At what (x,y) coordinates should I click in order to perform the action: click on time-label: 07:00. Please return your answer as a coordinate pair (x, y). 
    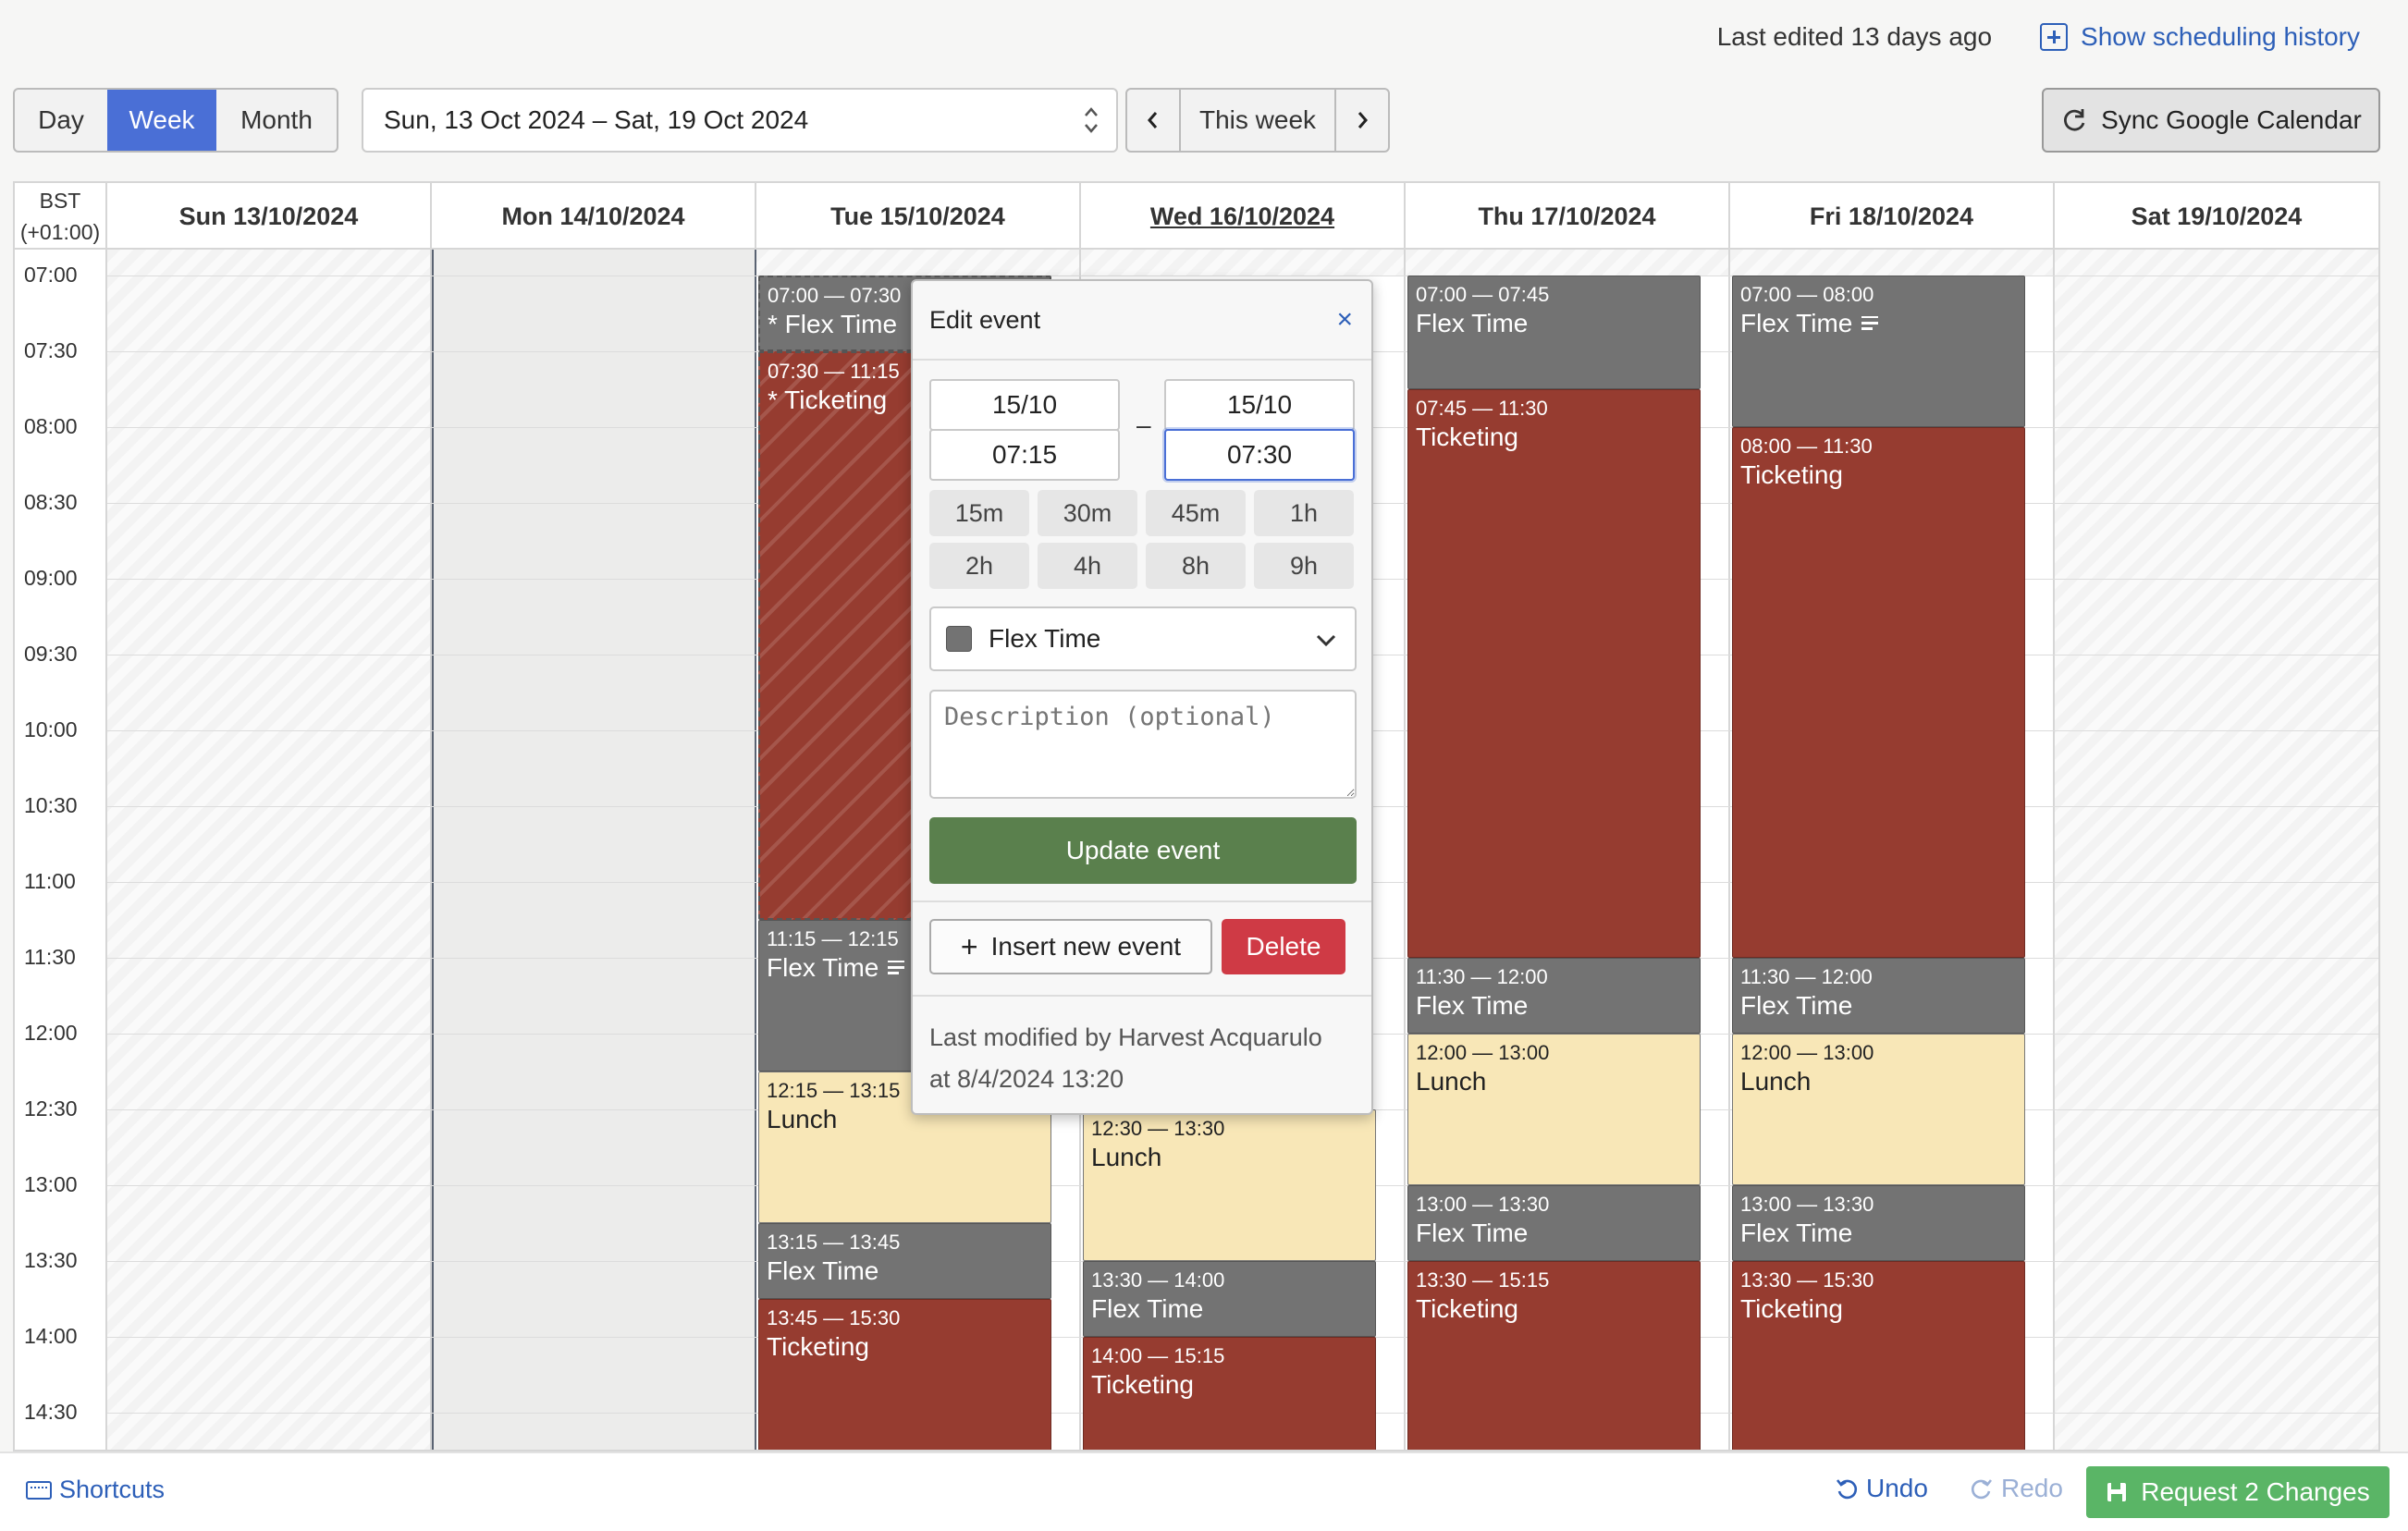
    Looking at the image, I should click on (51, 275).